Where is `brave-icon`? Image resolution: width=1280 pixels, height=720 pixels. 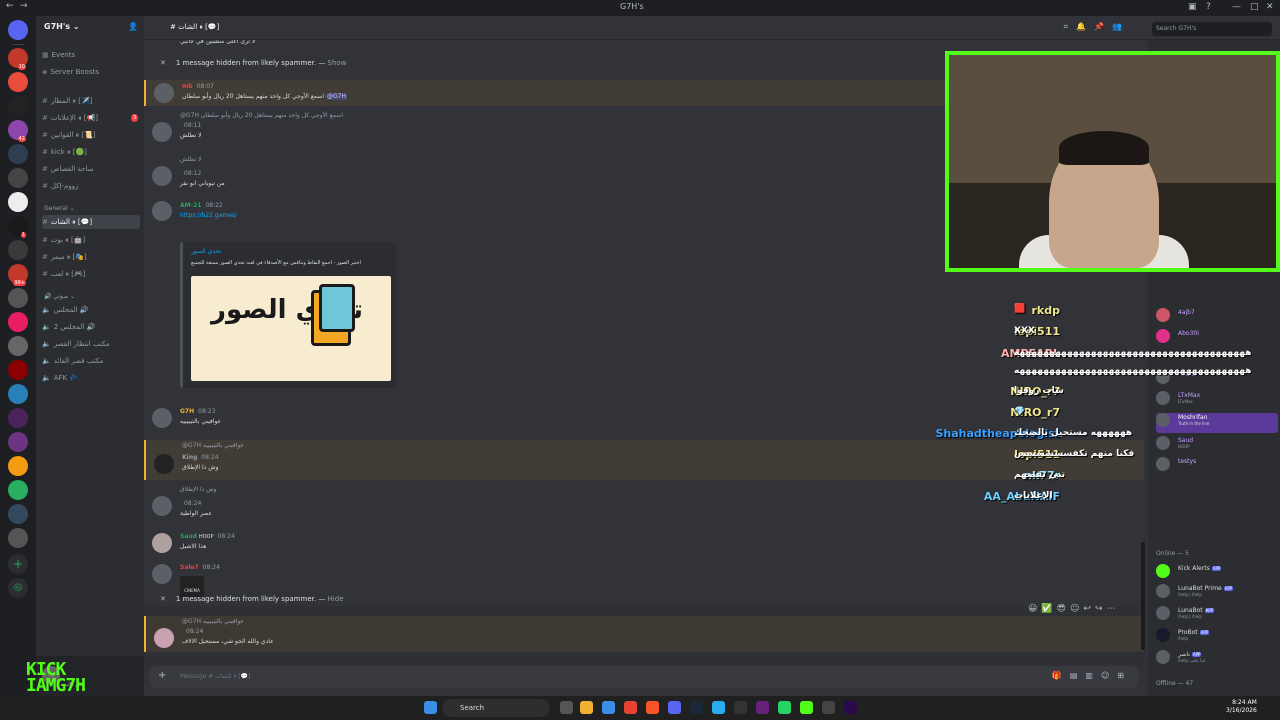 brave-icon is located at coordinates (652, 707).